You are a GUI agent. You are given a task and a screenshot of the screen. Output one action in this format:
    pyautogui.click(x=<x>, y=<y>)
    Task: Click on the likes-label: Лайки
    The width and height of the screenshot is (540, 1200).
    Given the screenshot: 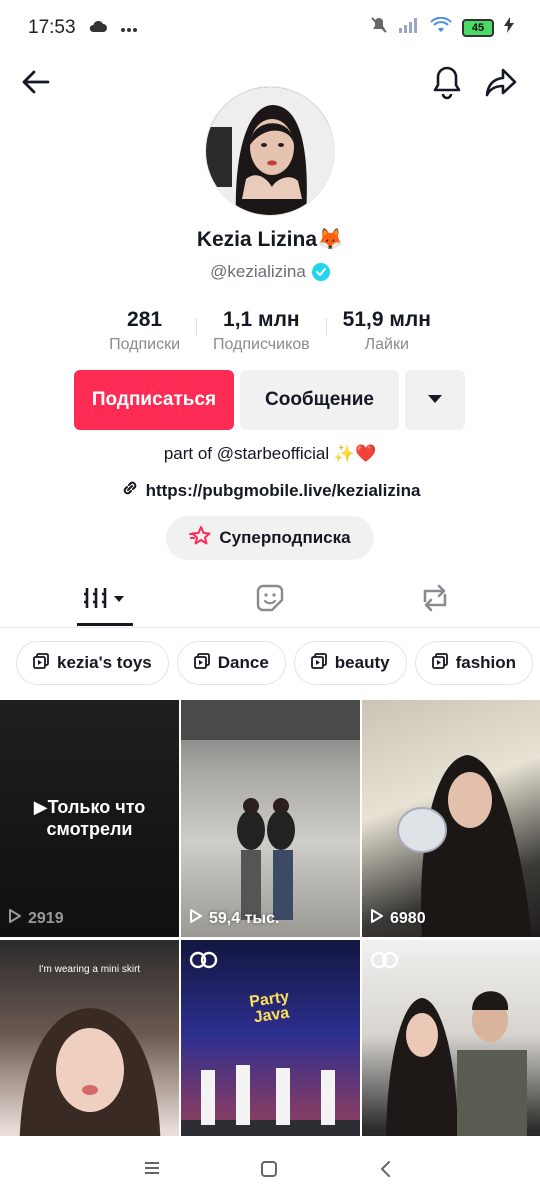 What is the action you would take?
    pyautogui.click(x=386, y=344)
    